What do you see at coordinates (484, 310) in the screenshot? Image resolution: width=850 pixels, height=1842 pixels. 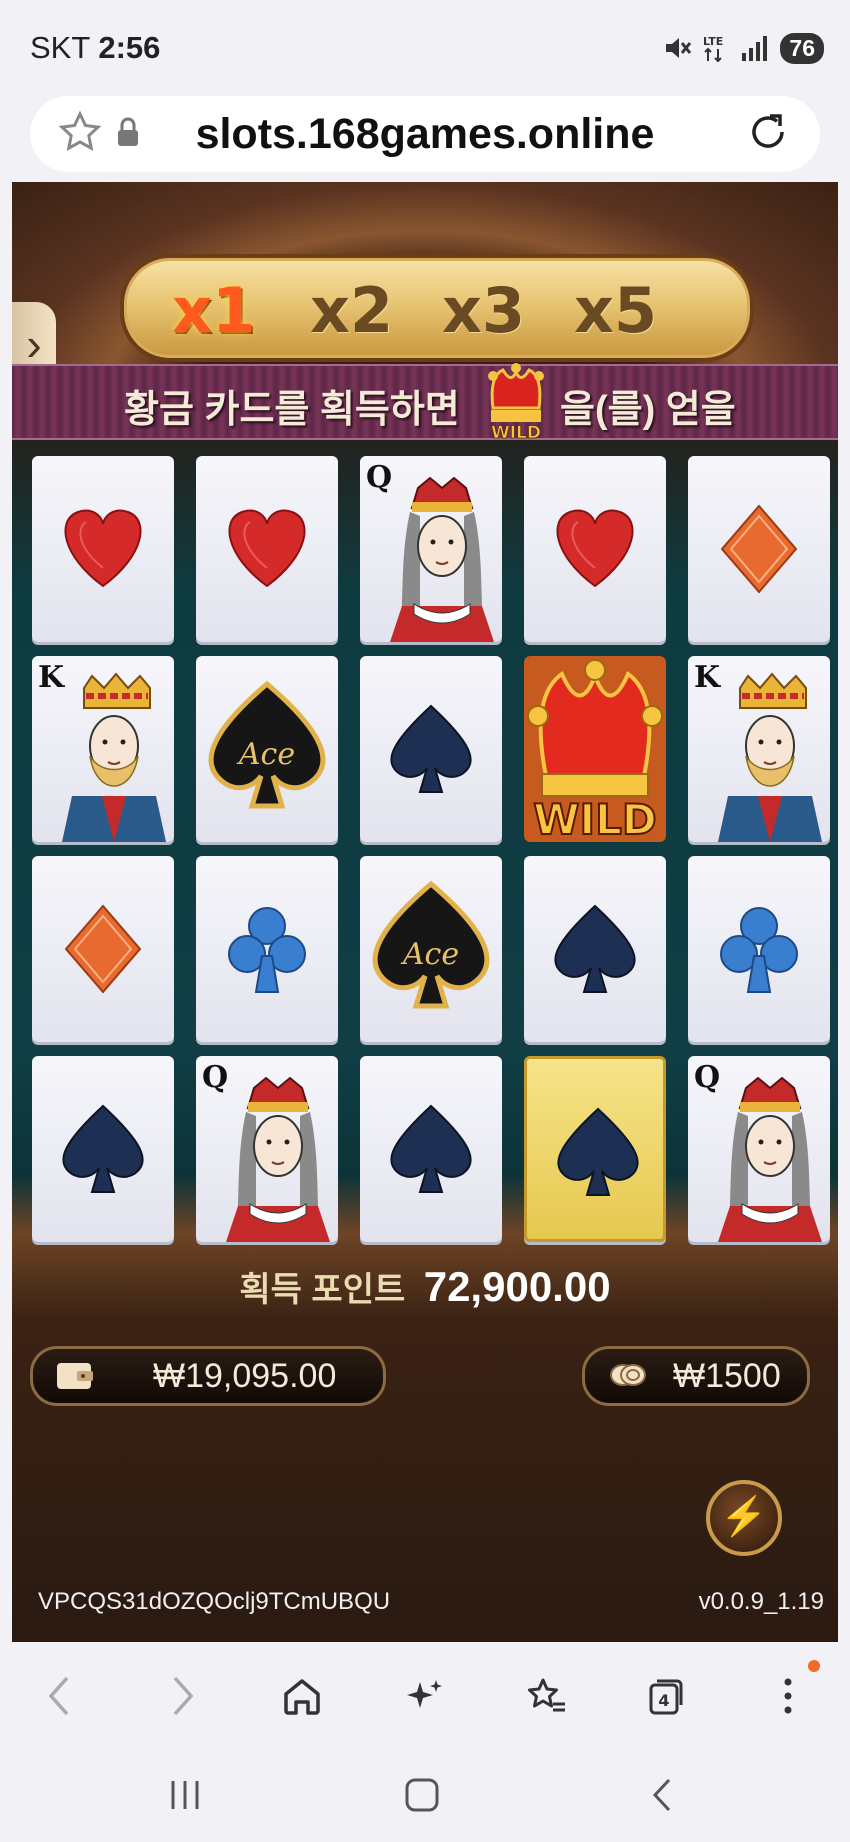 I see `multiplier-x3: x3` at bounding box center [484, 310].